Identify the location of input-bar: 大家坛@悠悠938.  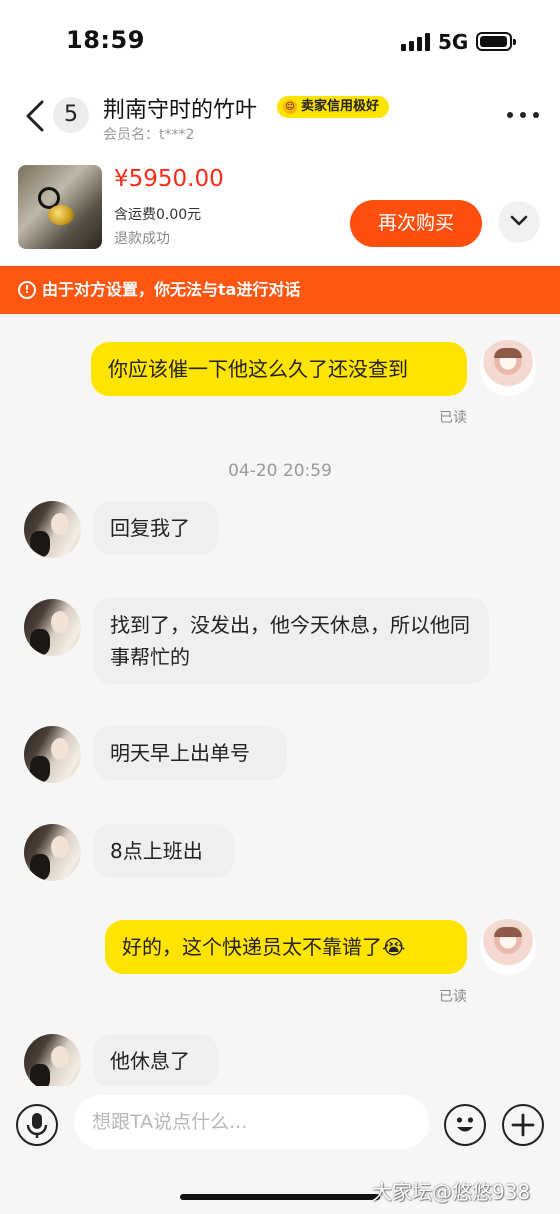
(280, 1150).